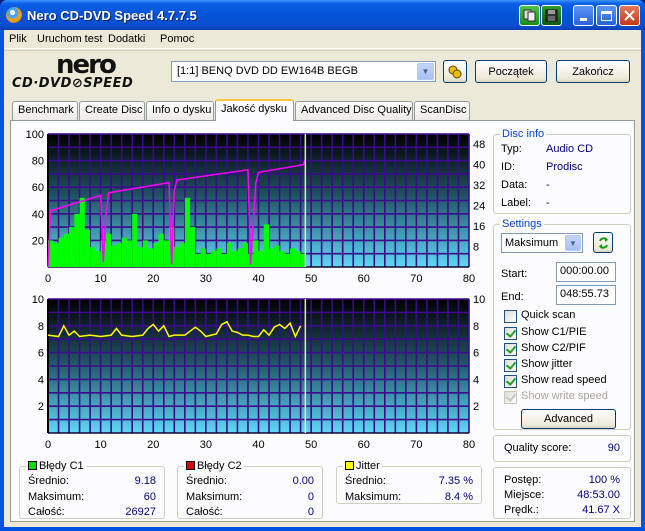 This screenshot has width=645, height=531. What do you see at coordinates (18, 39) in the screenshot?
I see `menu-plik: Plik` at bounding box center [18, 39].